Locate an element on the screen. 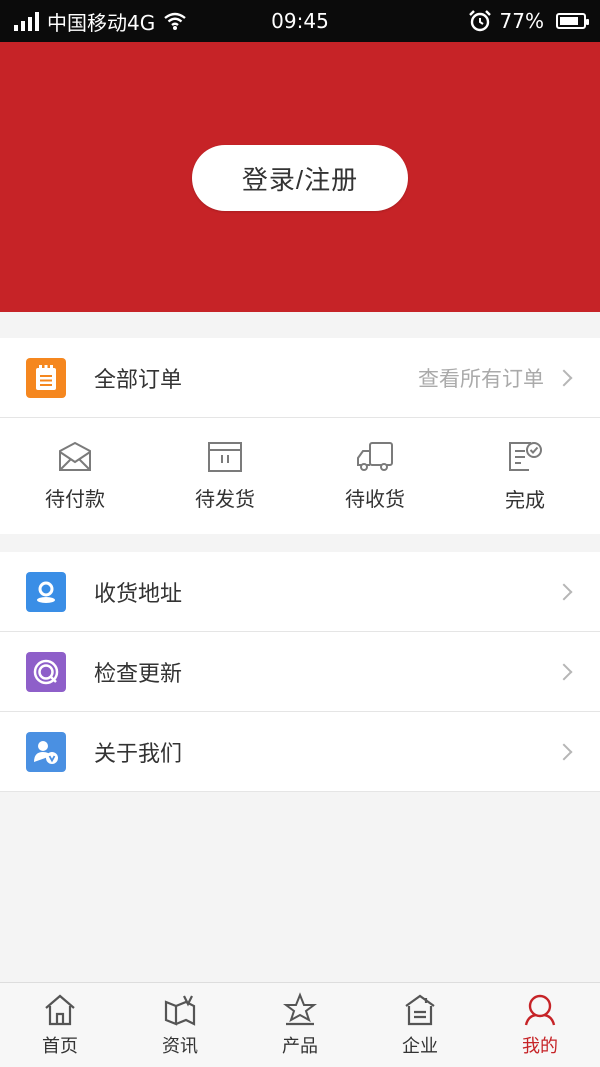 The width and height of the screenshot is (600, 1067). order-status-grid: 待付款 待发货 待收货 完成 is located at coordinates (300, 476).